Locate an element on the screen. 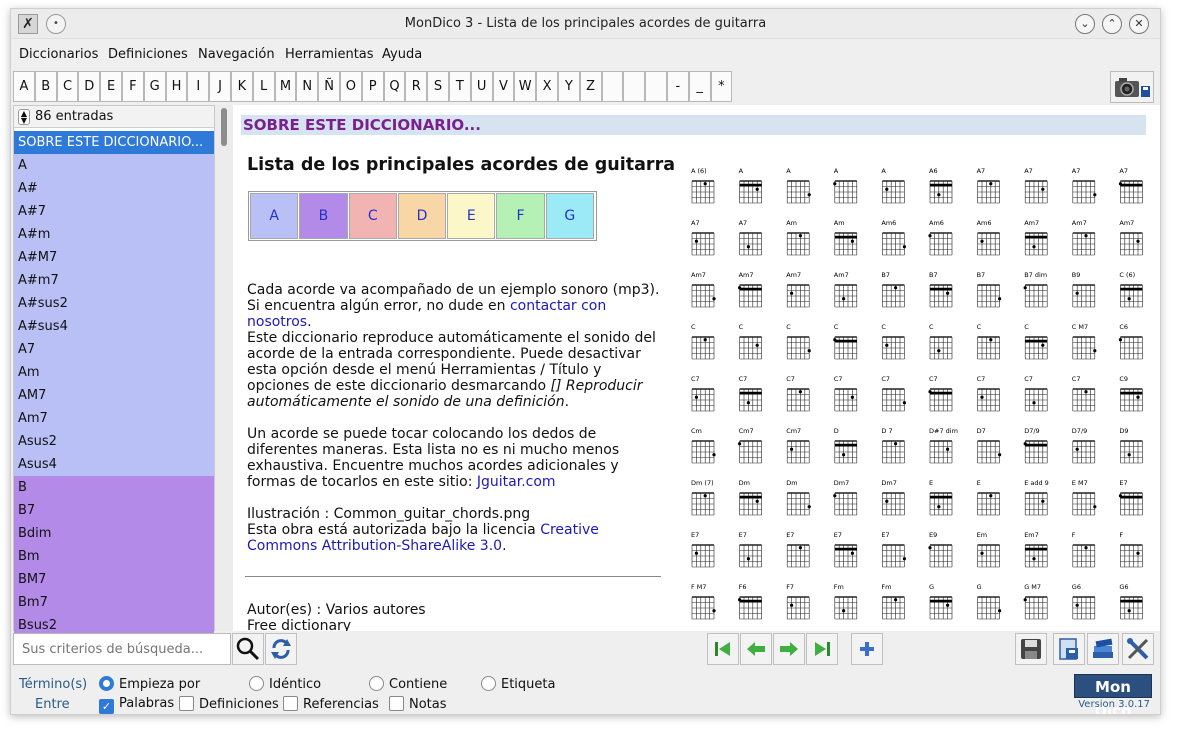 The image size is (1183, 743). letter-button-4: E is located at coordinates (111, 86).